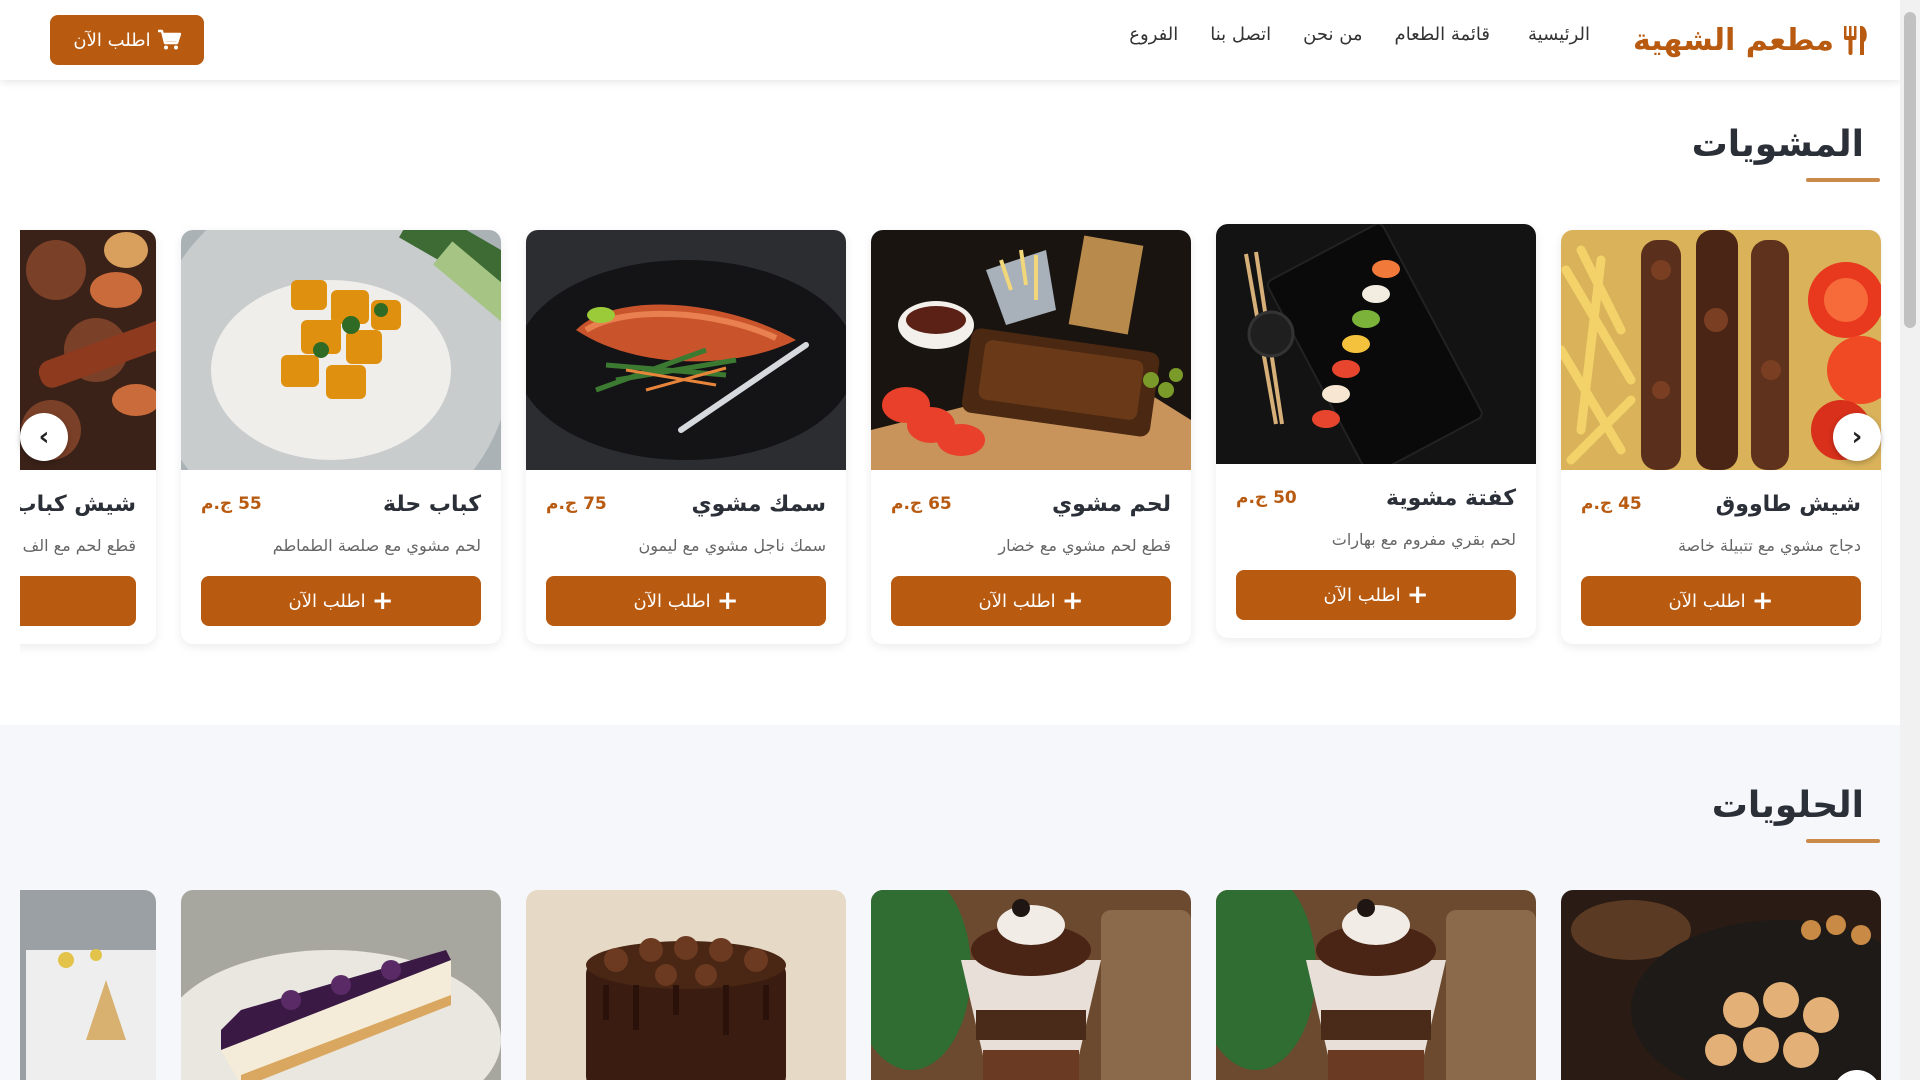 The width and height of the screenshot is (1920, 1080). What do you see at coordinates (1240, 34) in the screenshot?
I see `nav-contact: اتصل بنا` at bounding box center [1240, 34].